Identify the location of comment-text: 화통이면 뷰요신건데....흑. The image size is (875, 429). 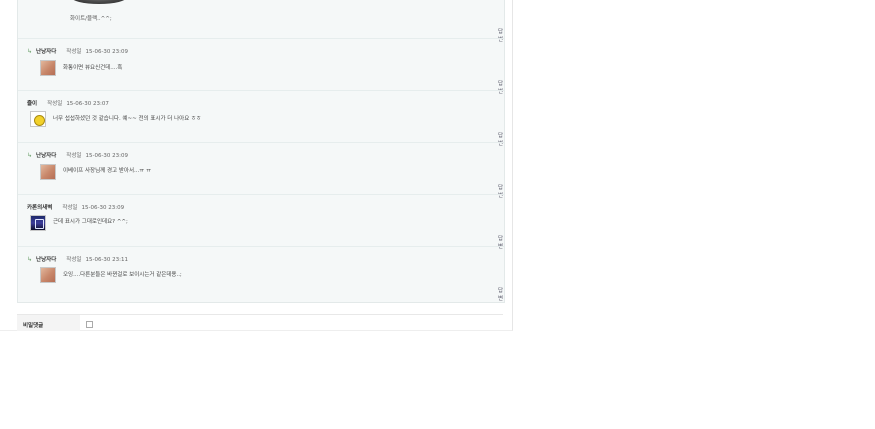
(93, 68).